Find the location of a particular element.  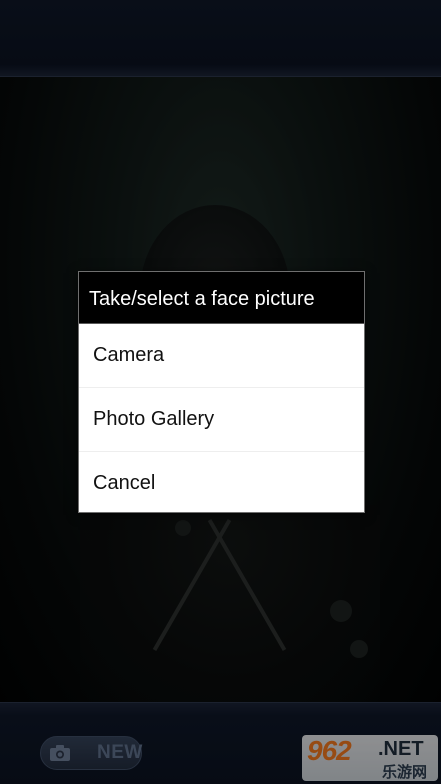

photo-gallery-option: Photo Gallery is located at coordinates (221, 420).